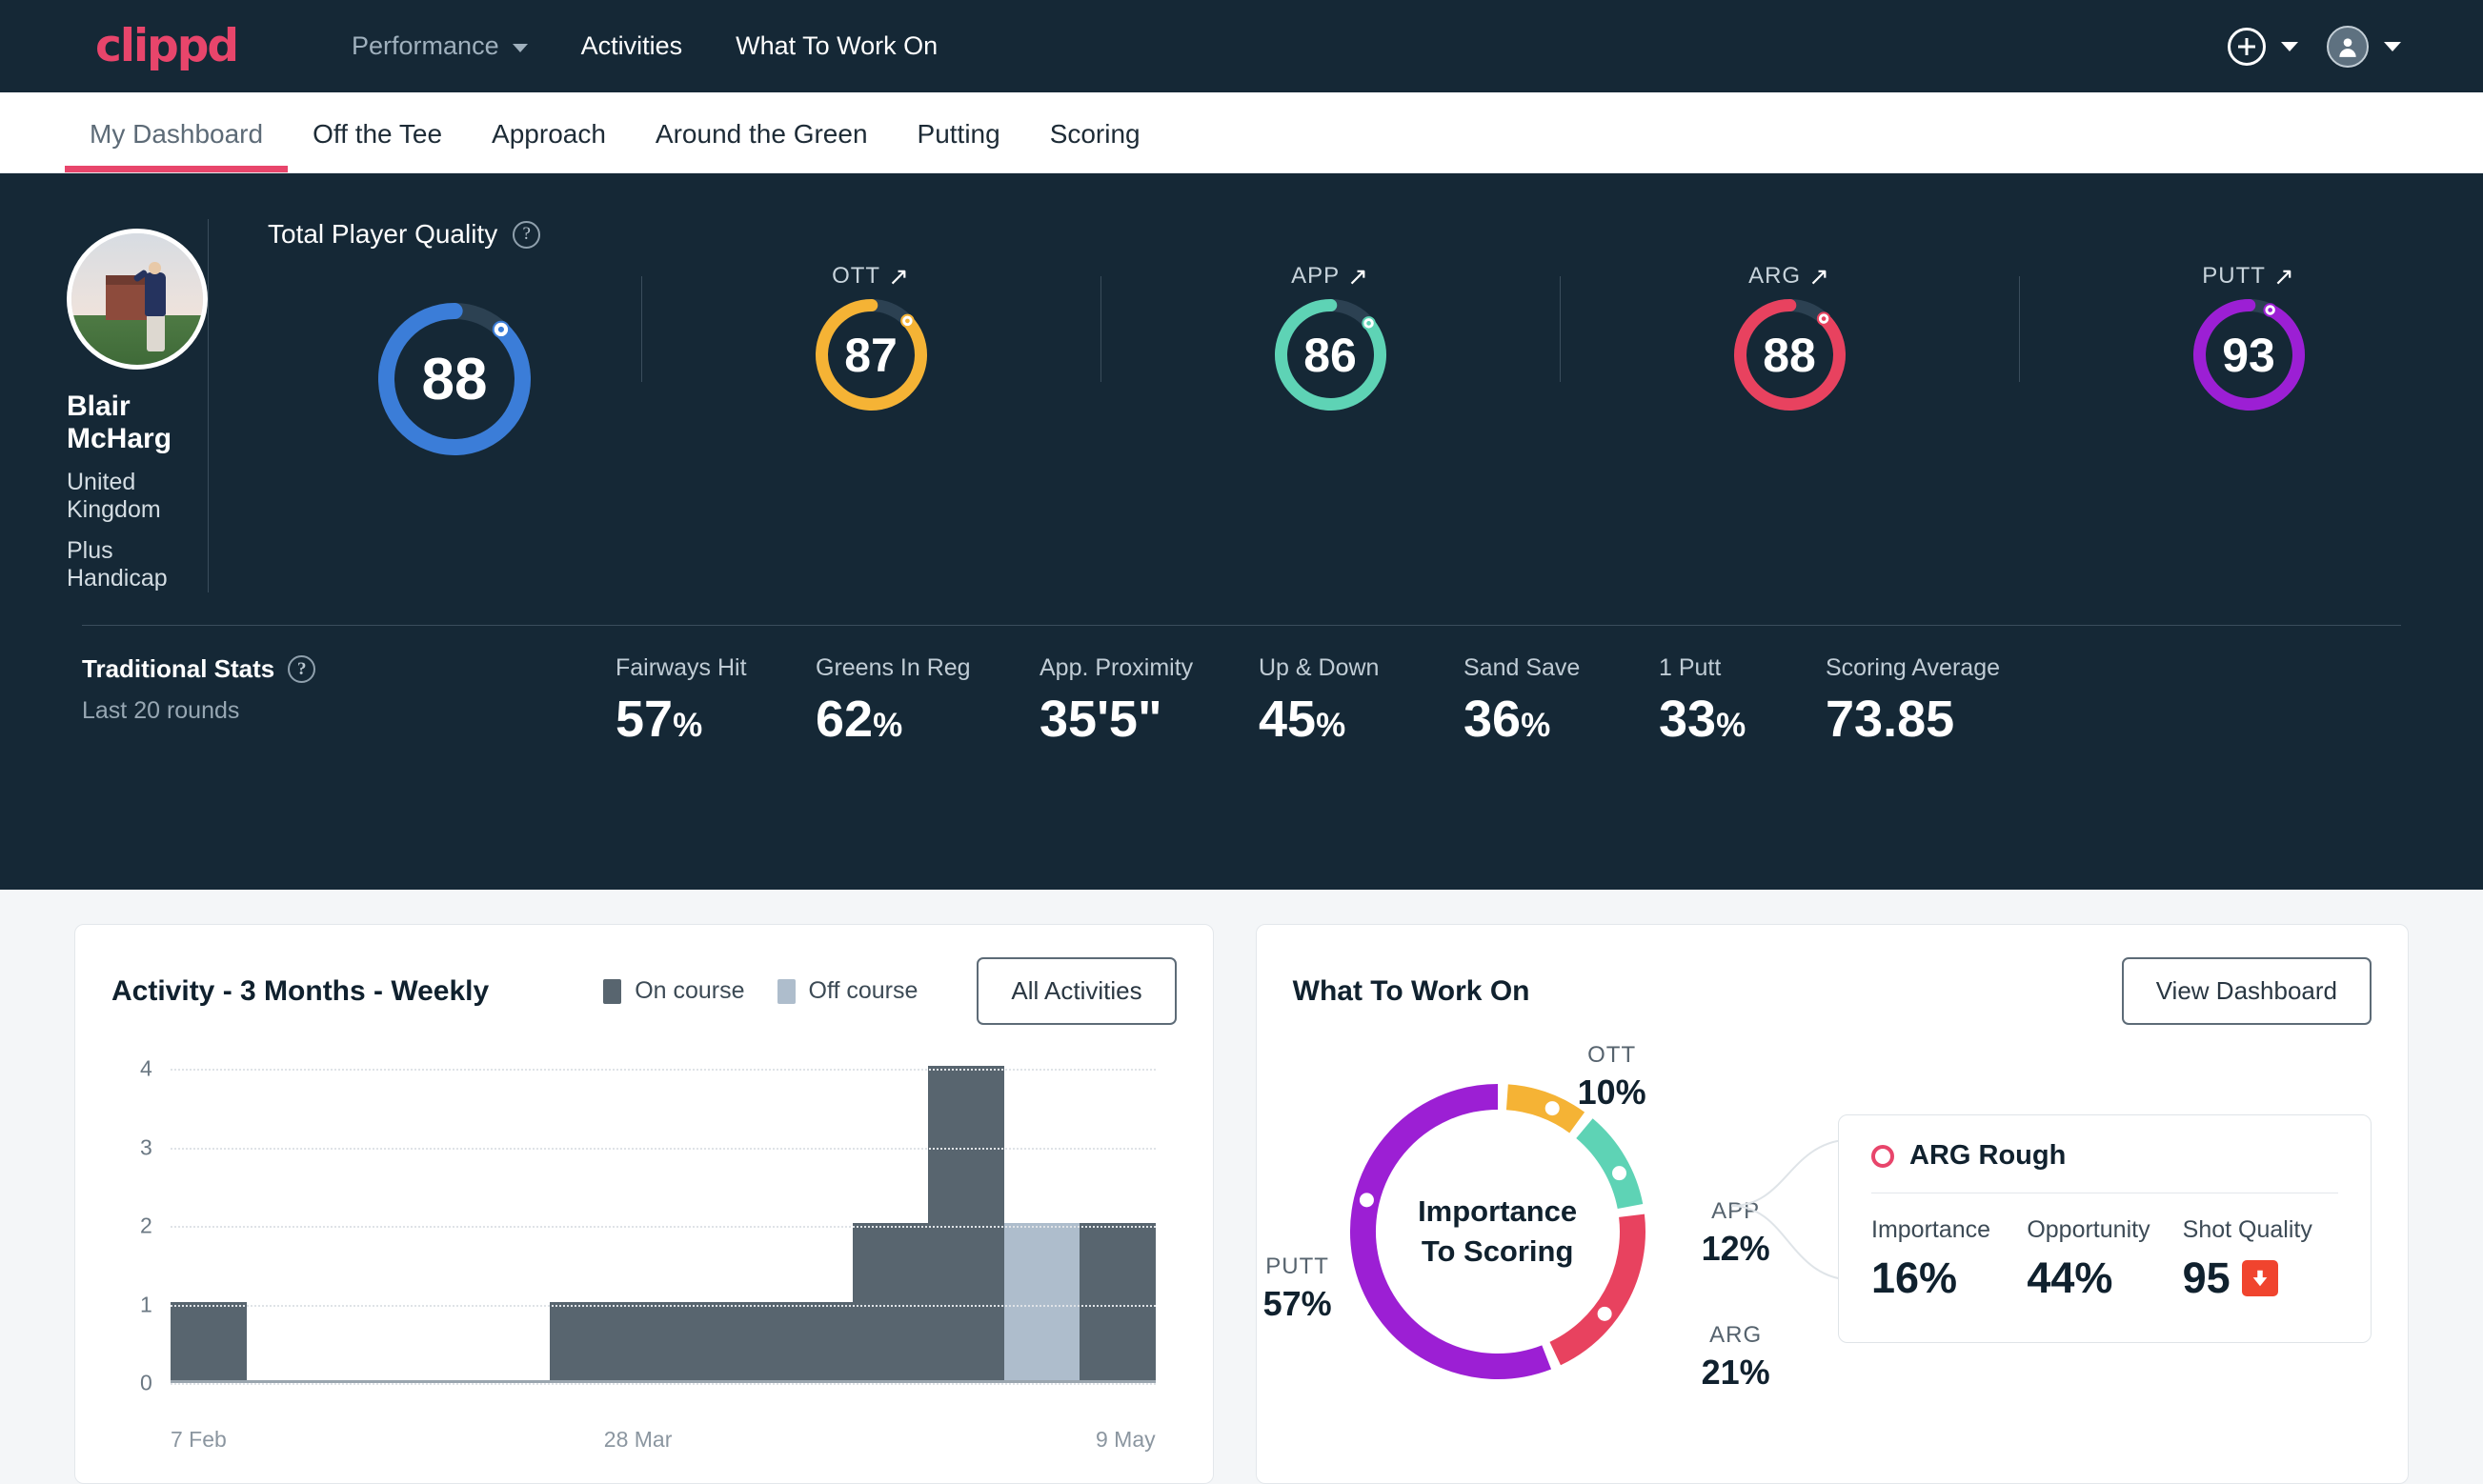 The width and height of the screenshot is (2483, 1484). I want to click on donut-label-name: APP, so click(1736, 1211).